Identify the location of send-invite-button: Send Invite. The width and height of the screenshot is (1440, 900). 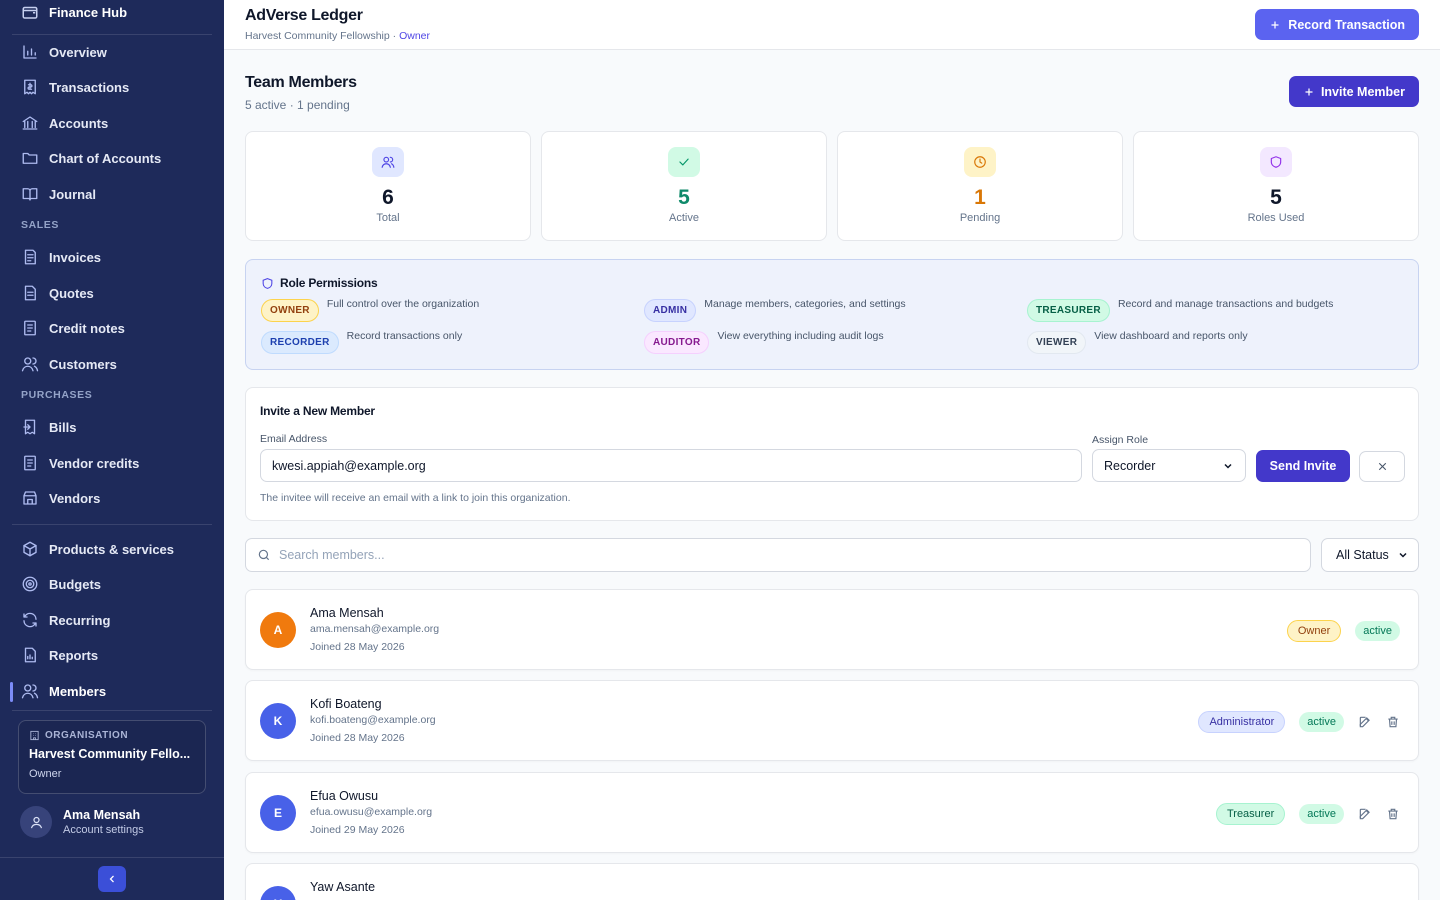
(1303, 466).